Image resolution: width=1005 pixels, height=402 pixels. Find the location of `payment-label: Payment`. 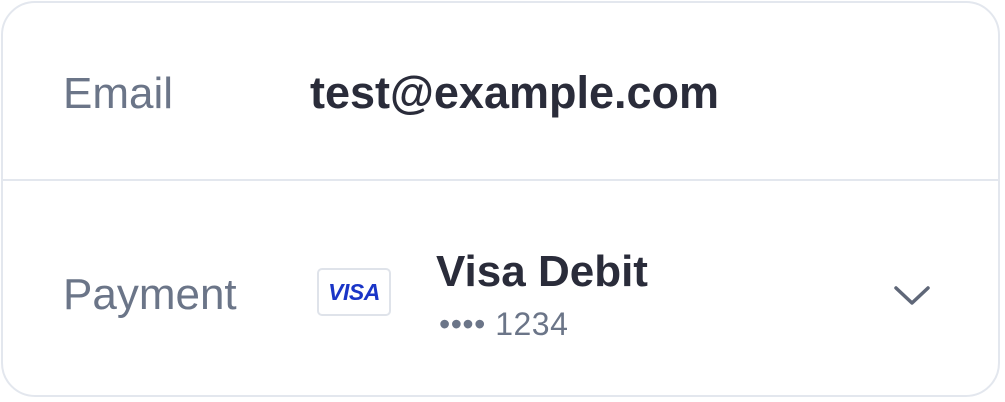

payment-label: Payment is located at coordinates (150, 294).